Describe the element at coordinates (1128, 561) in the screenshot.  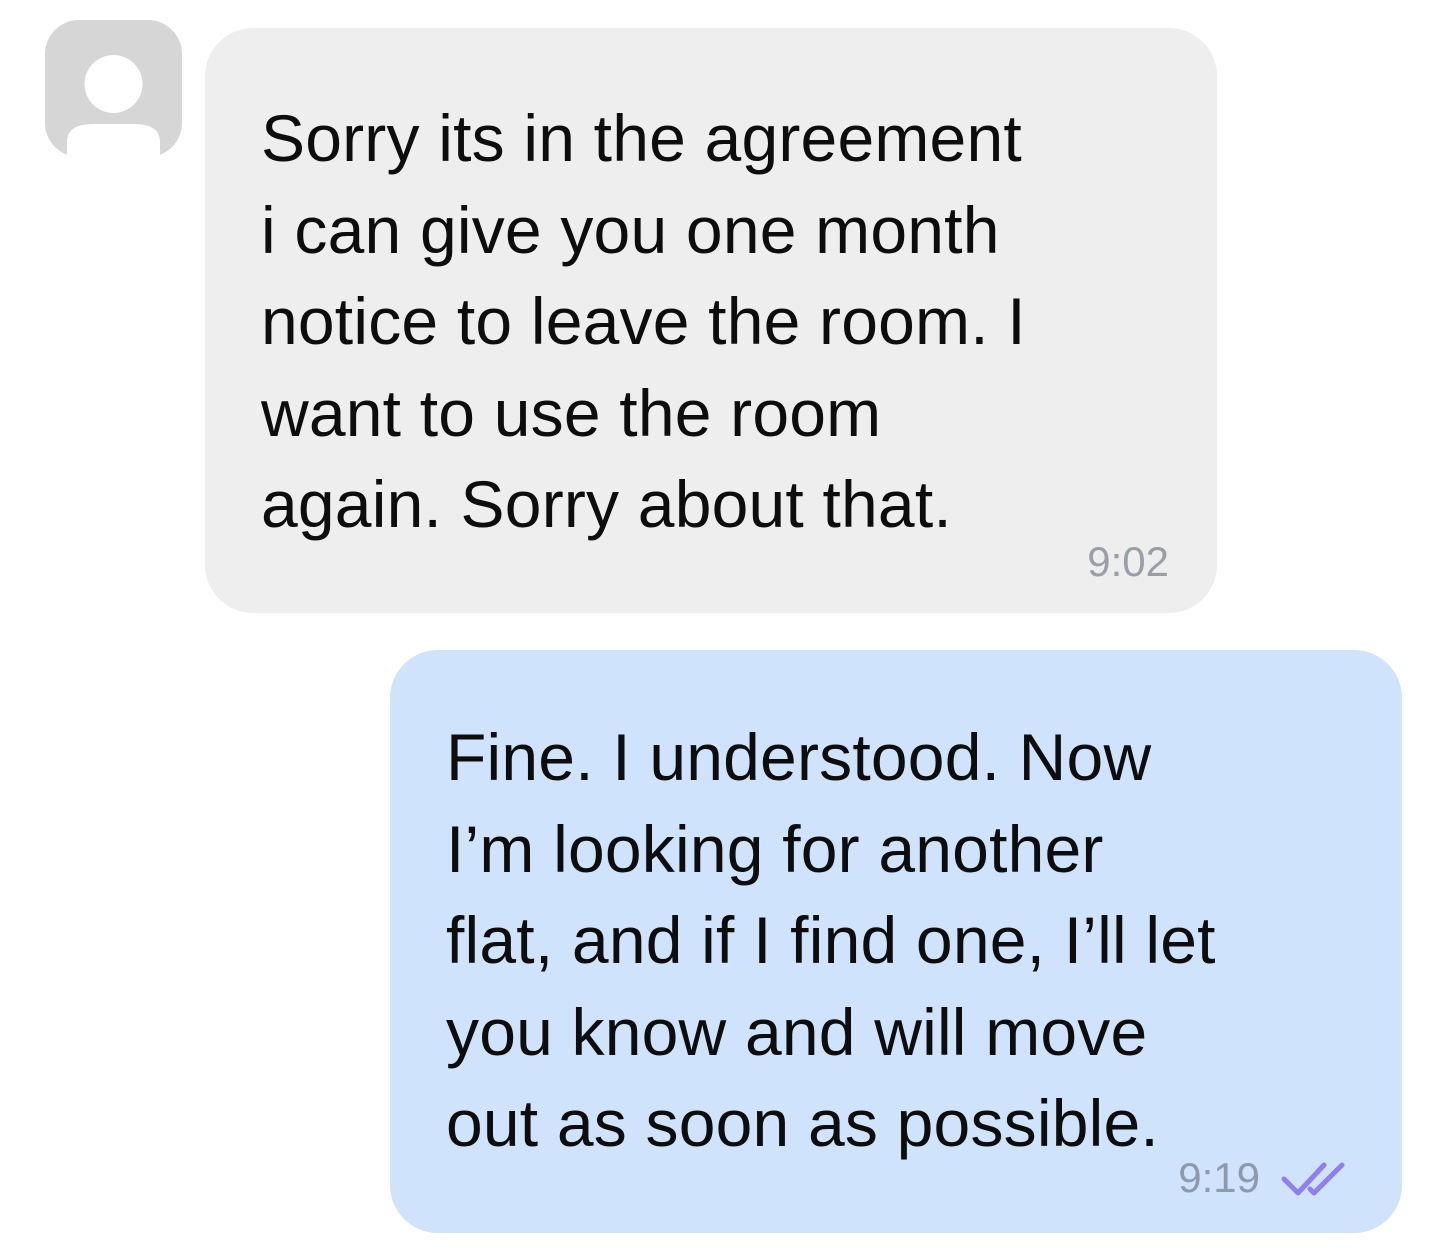
I see `message-timestamp: 9:02` at that location.